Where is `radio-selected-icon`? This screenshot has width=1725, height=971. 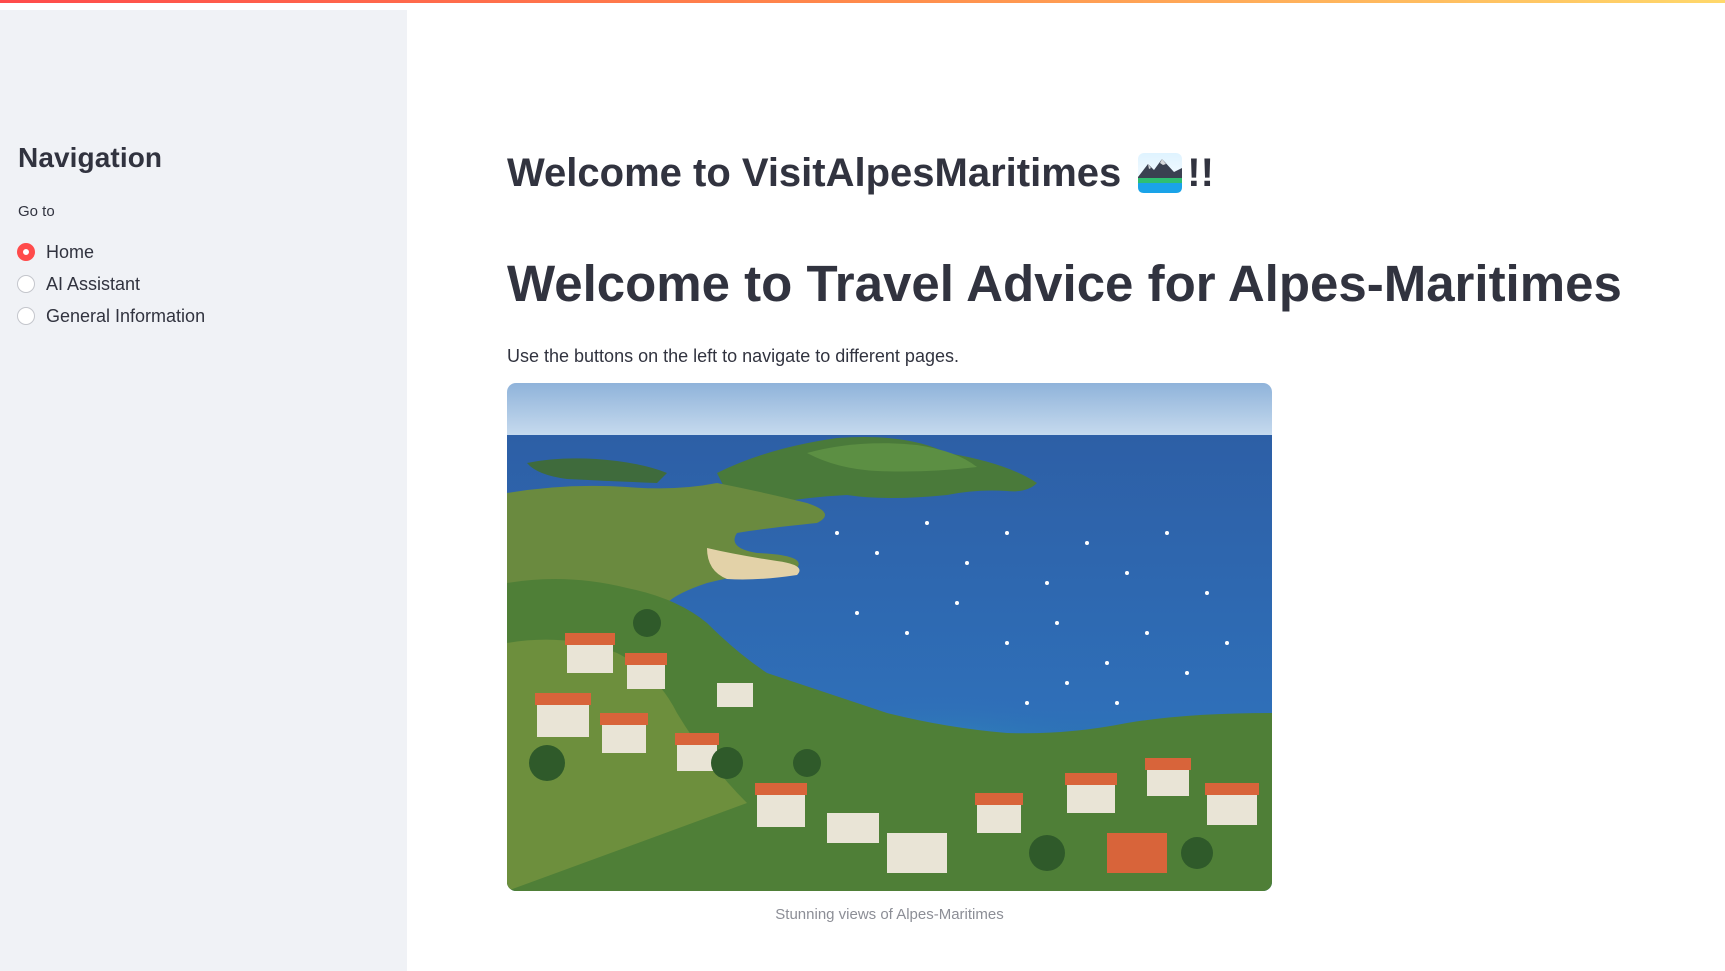 radio-selected-icon is located at coordinates (26, 252).